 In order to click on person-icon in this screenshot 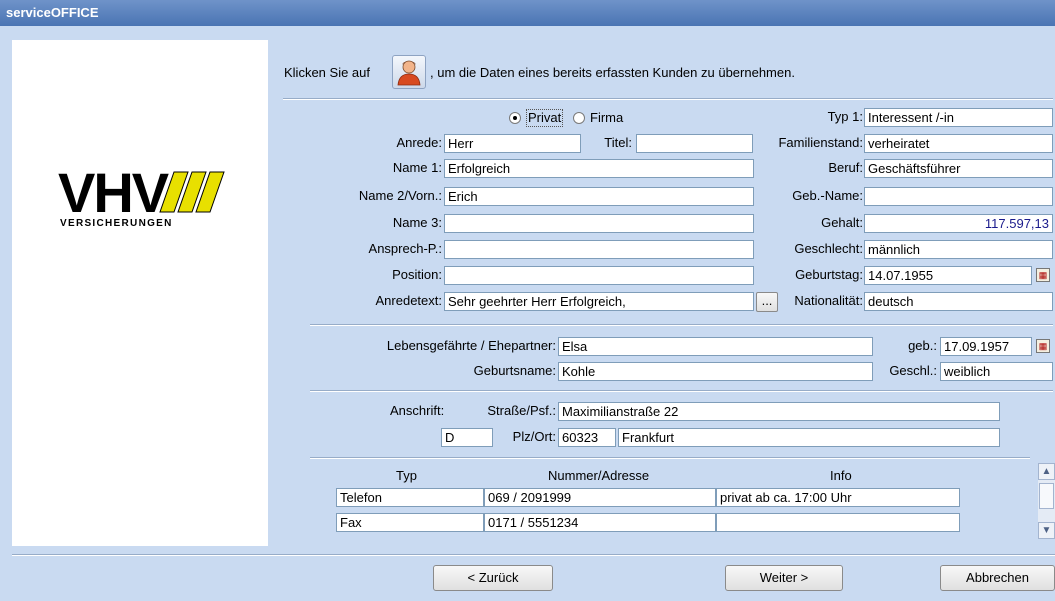, I will do `click(409, 73)`.